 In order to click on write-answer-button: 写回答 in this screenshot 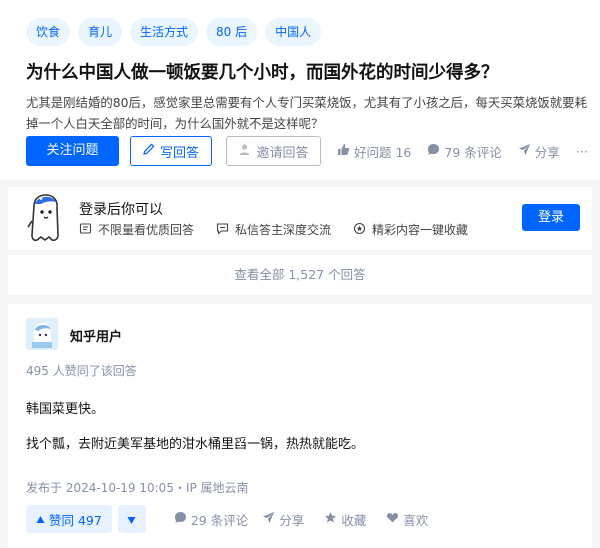, I will do `click(171, 151)`.